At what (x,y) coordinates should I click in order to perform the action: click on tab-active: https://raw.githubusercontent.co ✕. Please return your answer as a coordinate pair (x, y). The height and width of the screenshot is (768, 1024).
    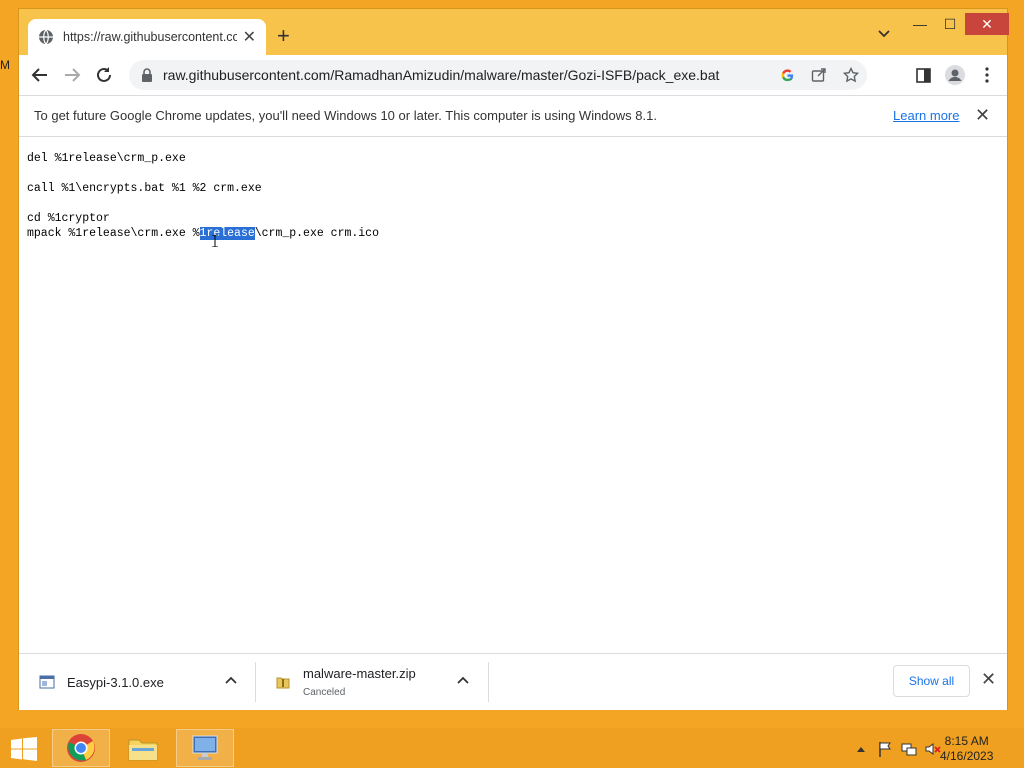
    Looking at the image, I should click on (147, 37).